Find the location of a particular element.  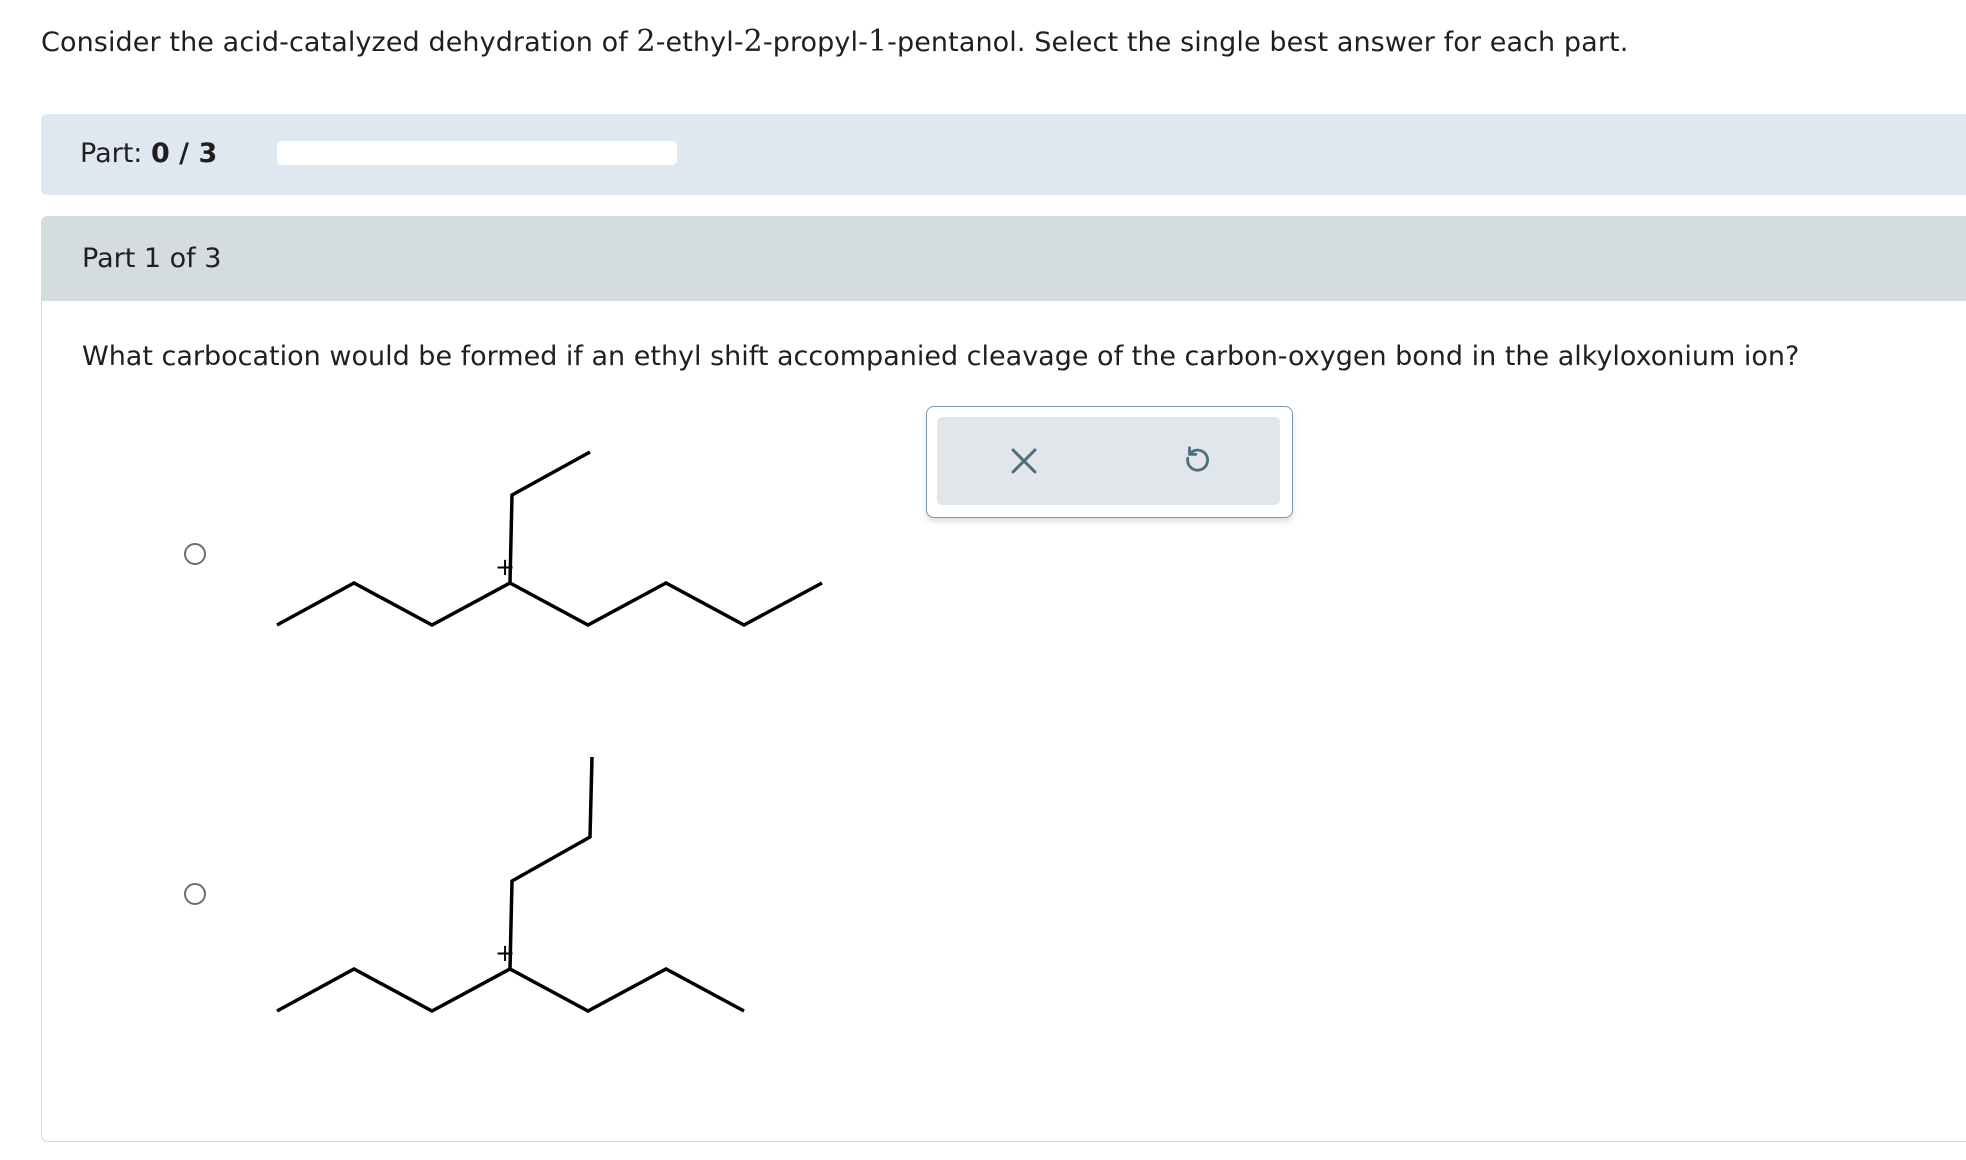

tool-panel-inner is located at coordinates (1108, 461).